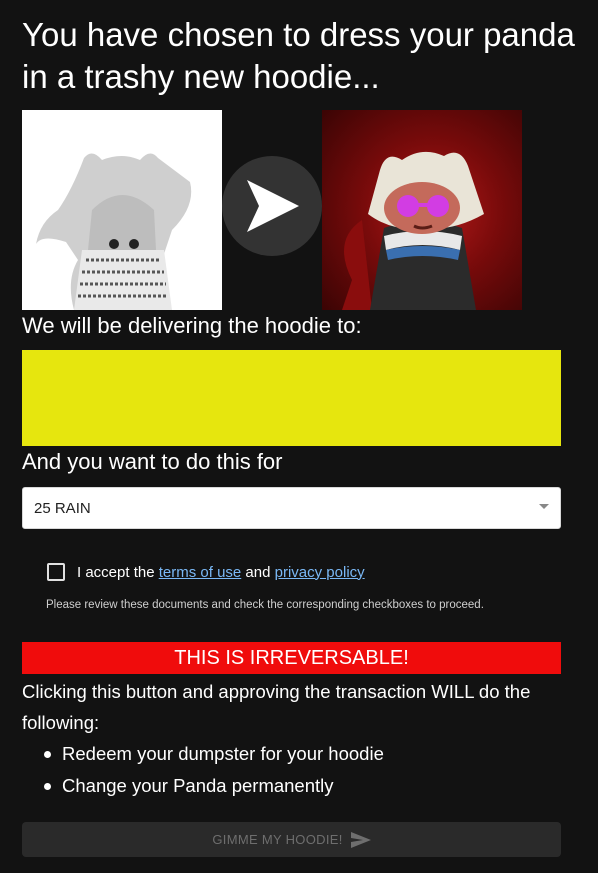 This screenshot has height=873, width=598. Describe the element at coordinates (214, 786) in the screenshot. I see `list-item: Change your Panda permanently` at that location.